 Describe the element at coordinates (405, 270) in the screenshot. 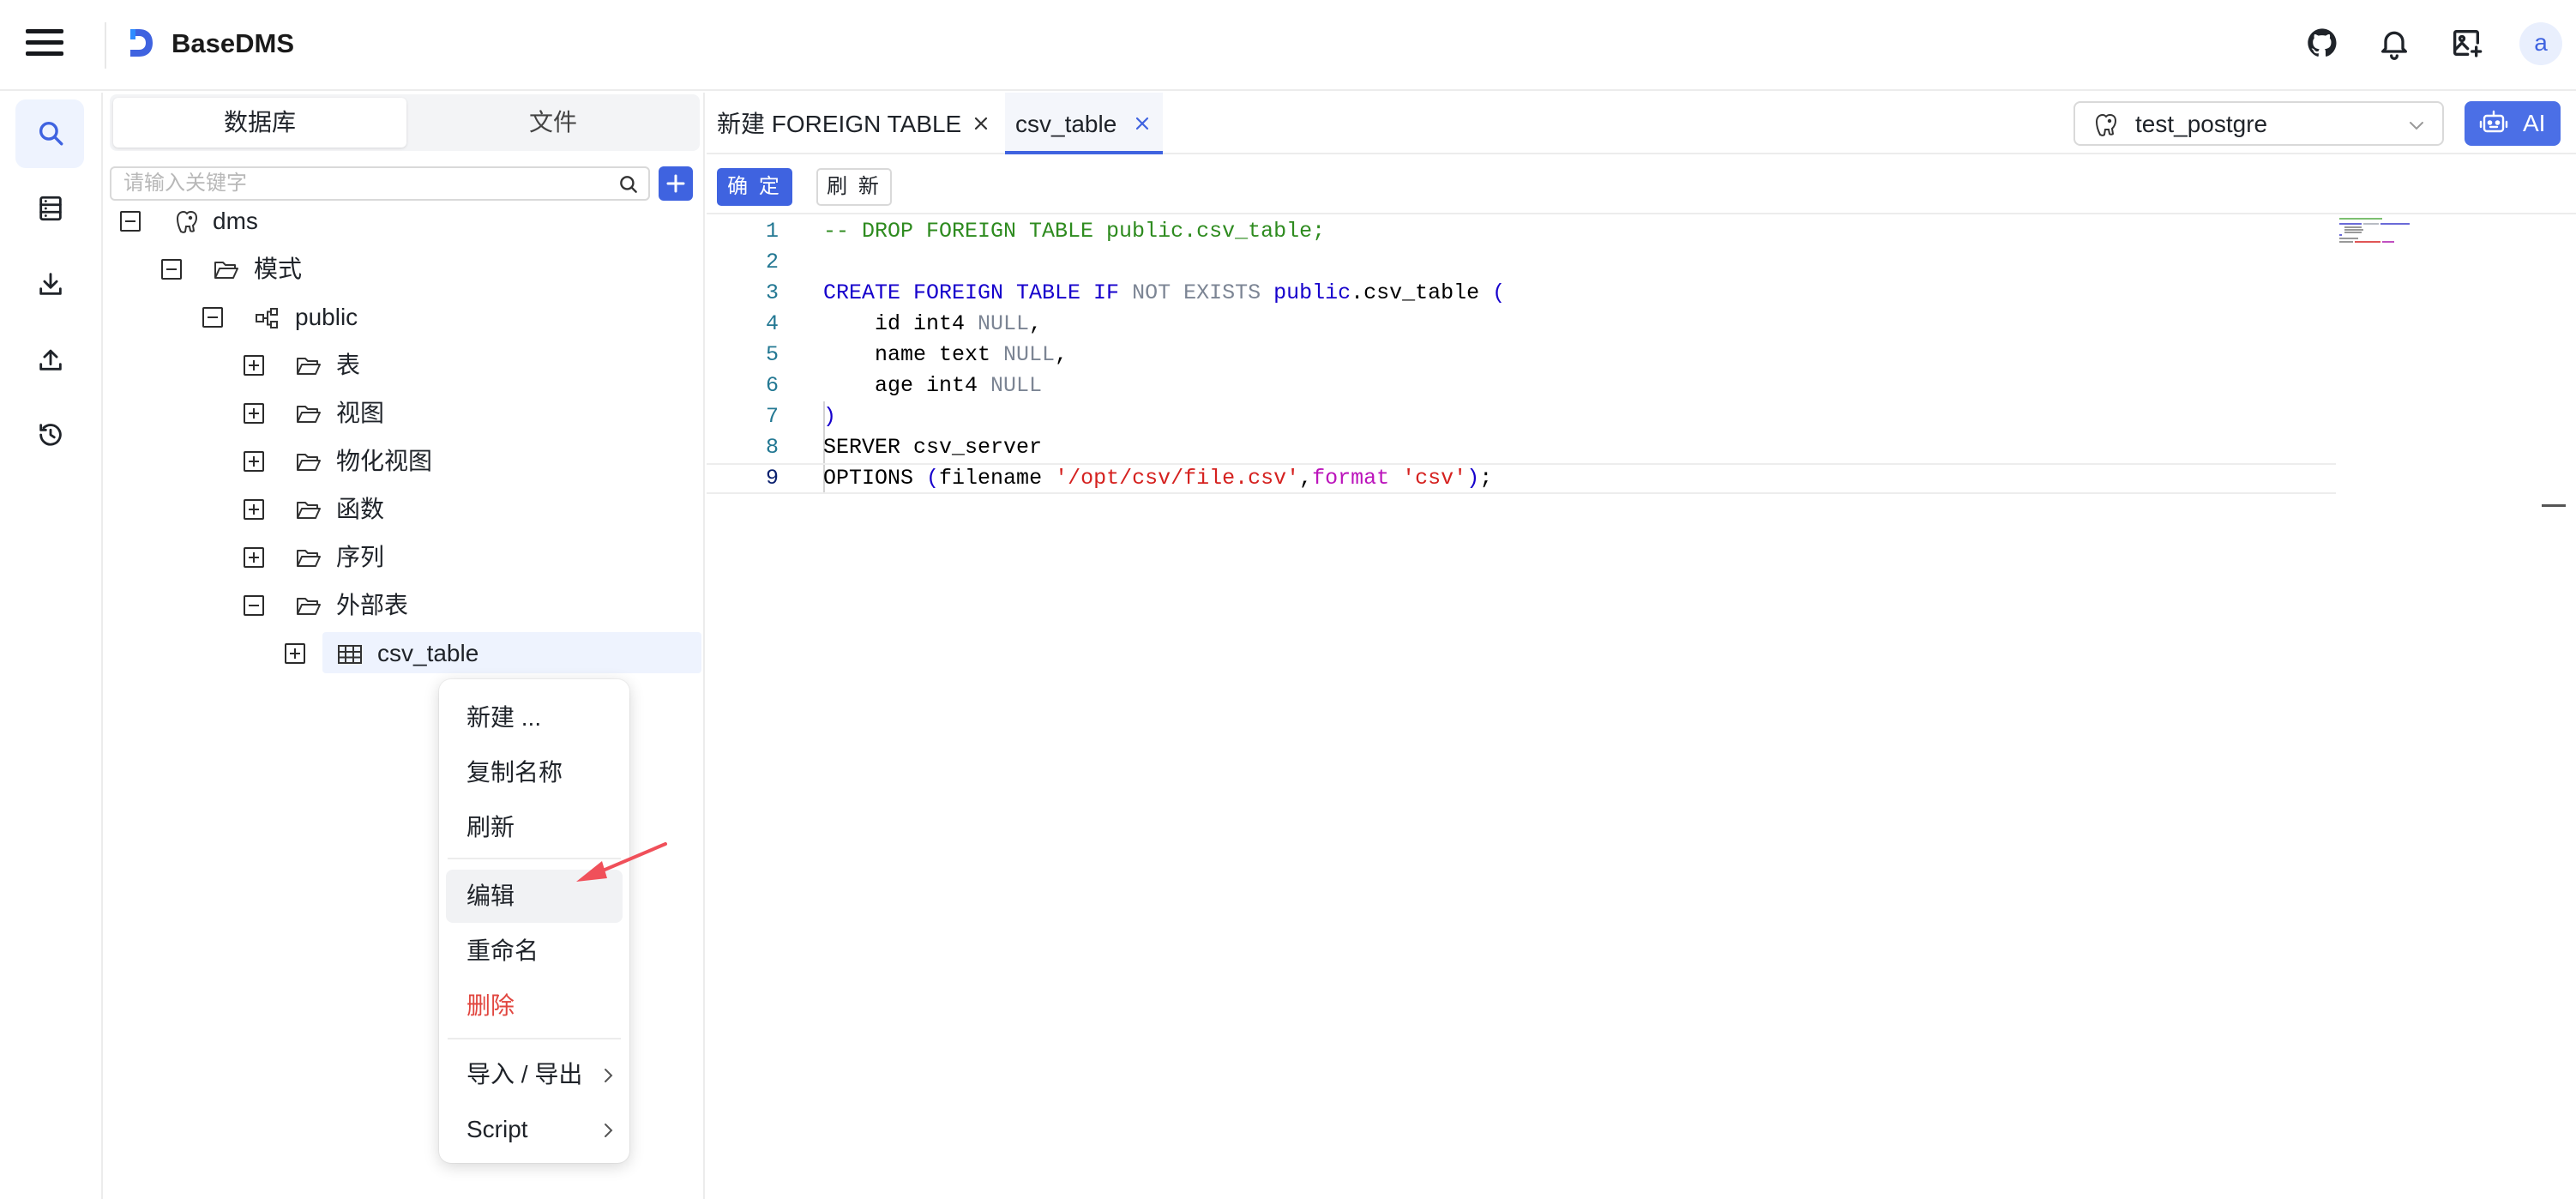

I see `tree-node-schemas: 模式` at that location.